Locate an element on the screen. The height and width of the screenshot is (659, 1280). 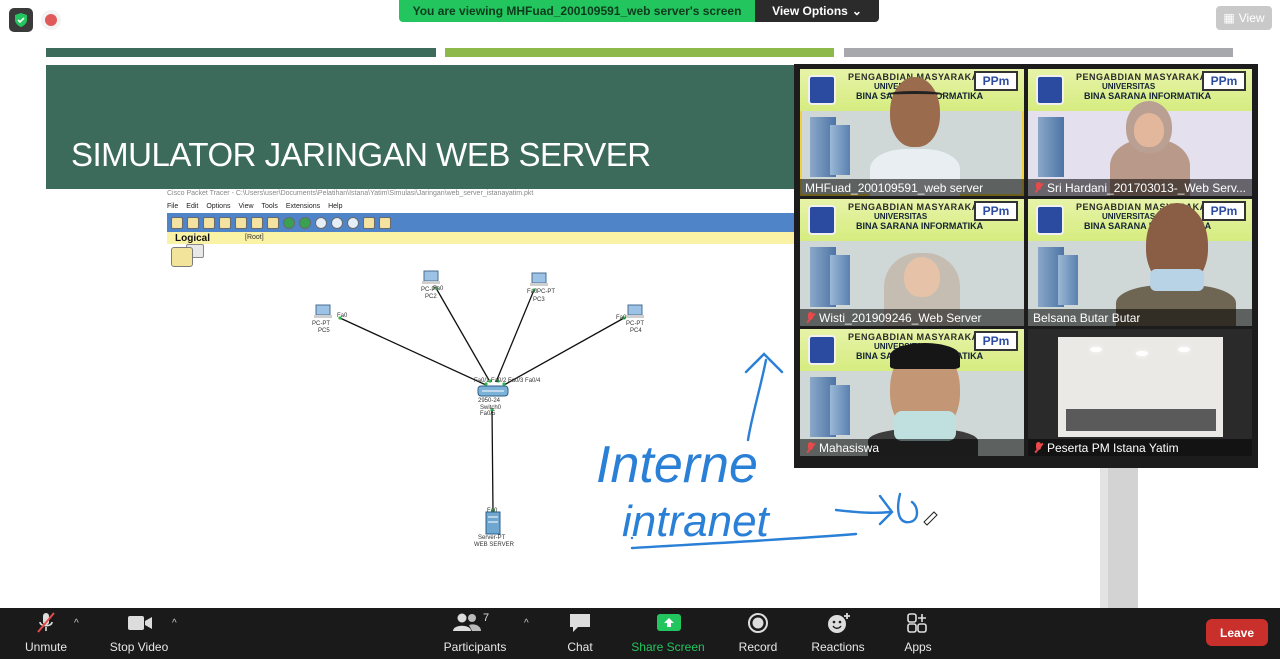
participant-name: Mahasiswa is located at coordinates (849, 447).